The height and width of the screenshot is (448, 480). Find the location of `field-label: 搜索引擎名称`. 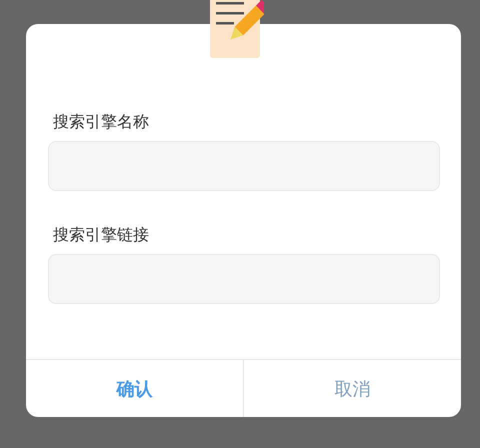

field-label: 搜索引擎名称 is located at coordinates (101, 122).